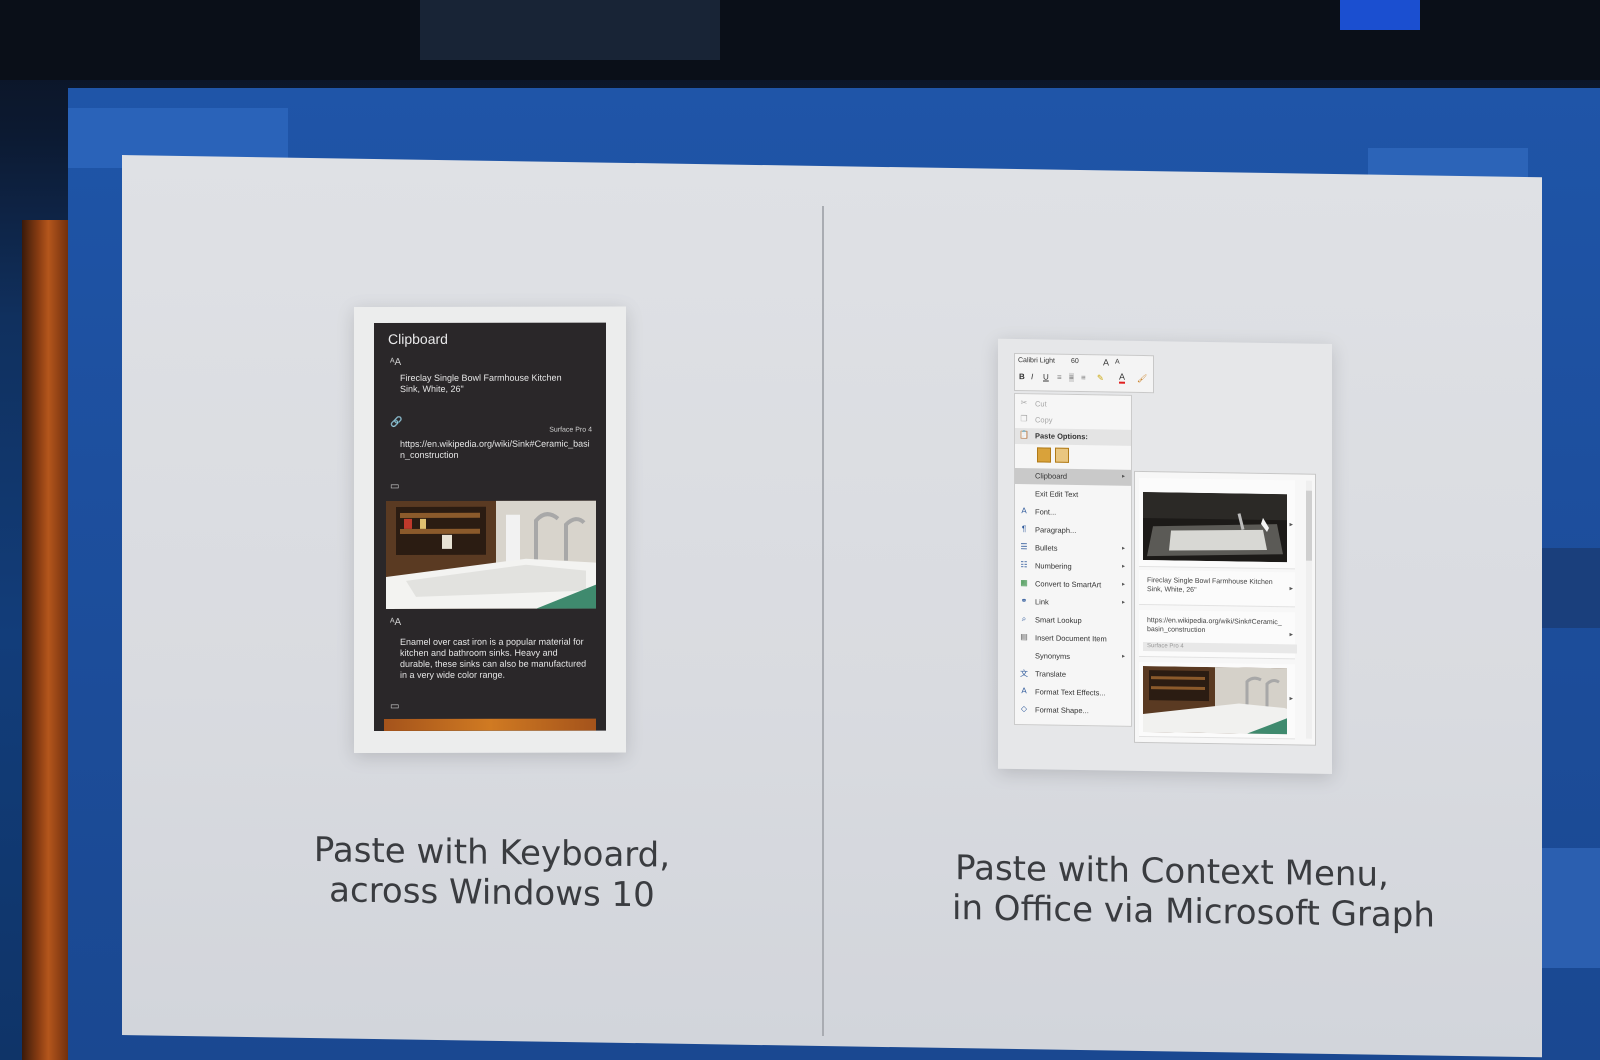 The width and height of the screenshot is (1600, 1060). What do you see at coordinates (1024, 435) in the screenshot?
I see `paste-icon: 📋` at bounding box center [1024, 435].